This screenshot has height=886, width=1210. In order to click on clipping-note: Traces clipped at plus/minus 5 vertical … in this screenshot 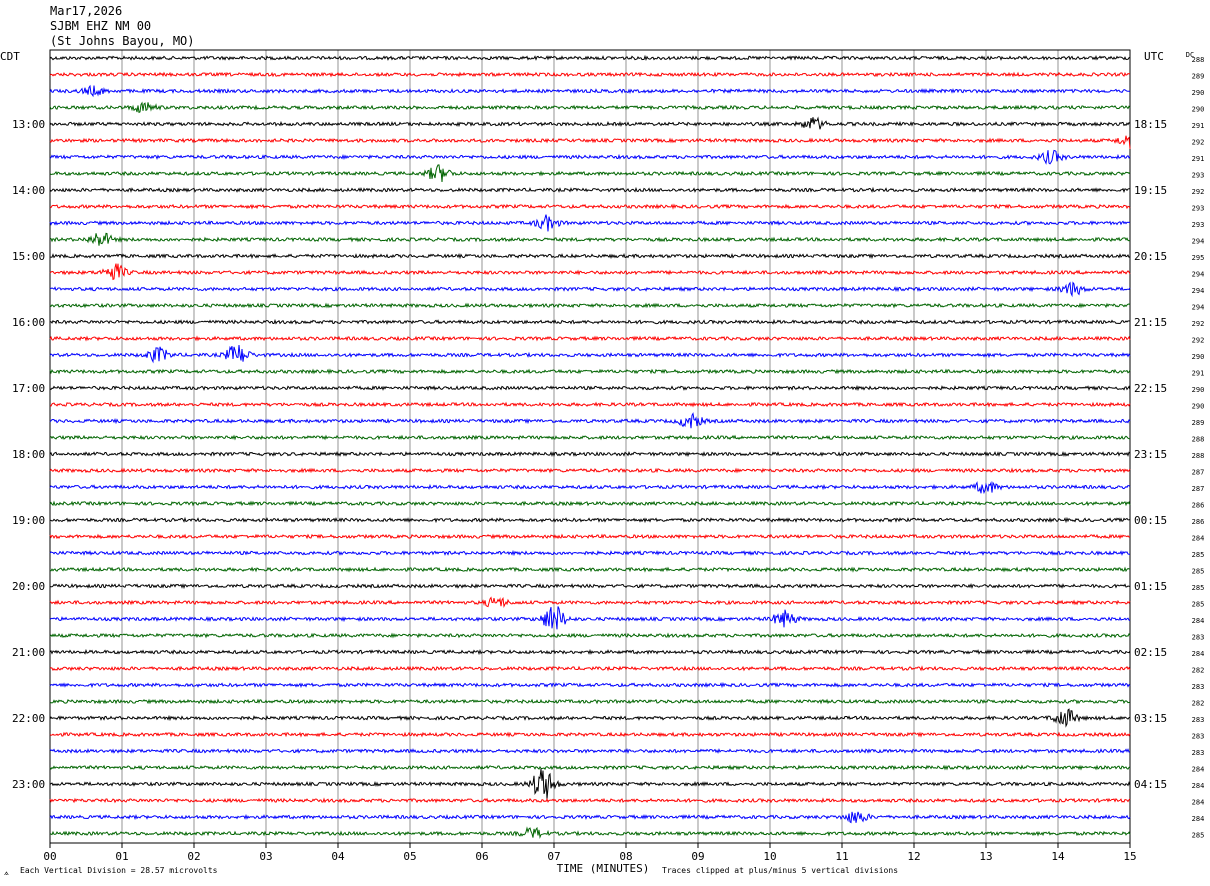, I will do `click(780, 870)`.